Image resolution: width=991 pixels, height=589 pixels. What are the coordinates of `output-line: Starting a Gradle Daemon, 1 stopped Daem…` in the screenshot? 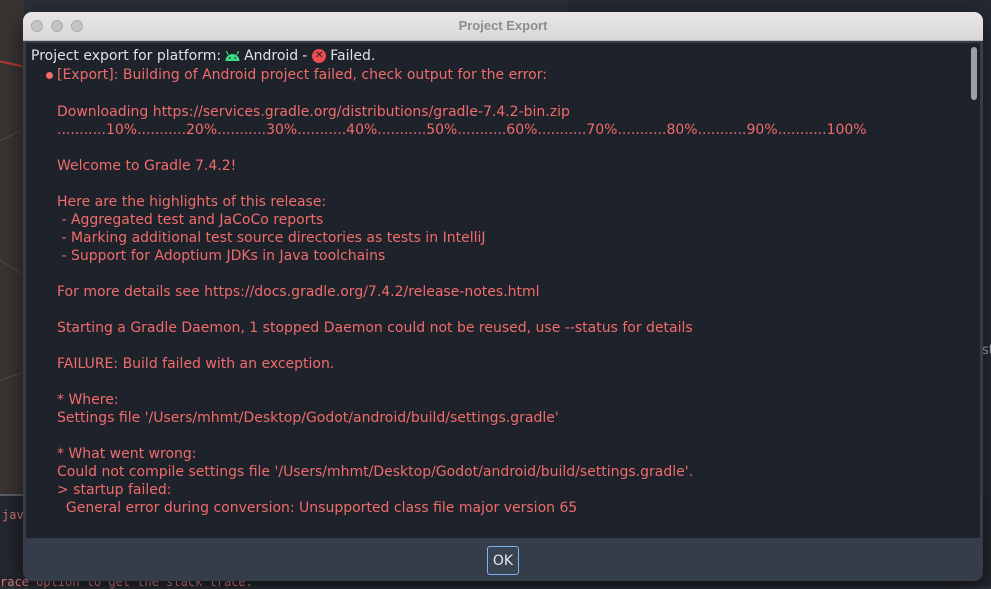 It's located at (375, 328).